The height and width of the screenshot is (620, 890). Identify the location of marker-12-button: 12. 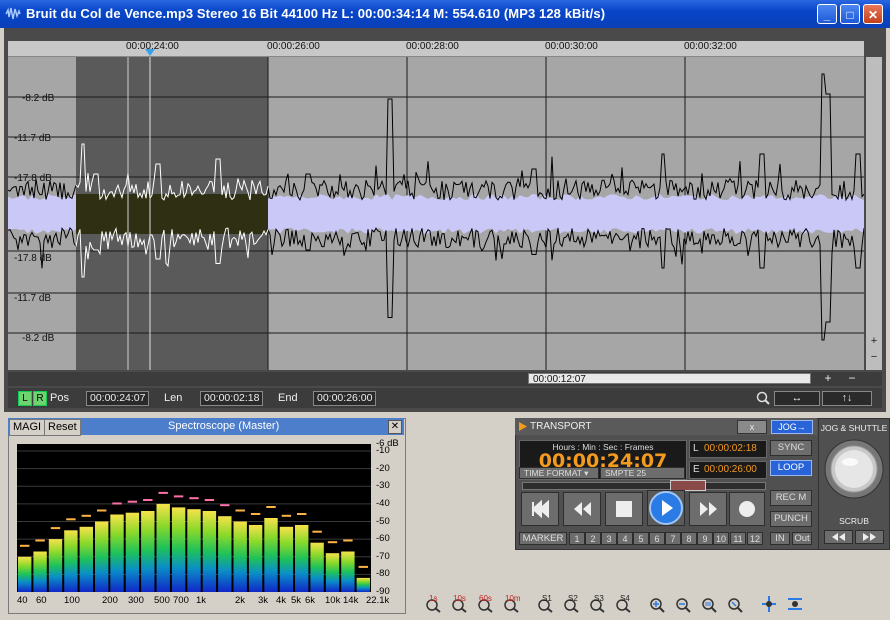
(755, 538).